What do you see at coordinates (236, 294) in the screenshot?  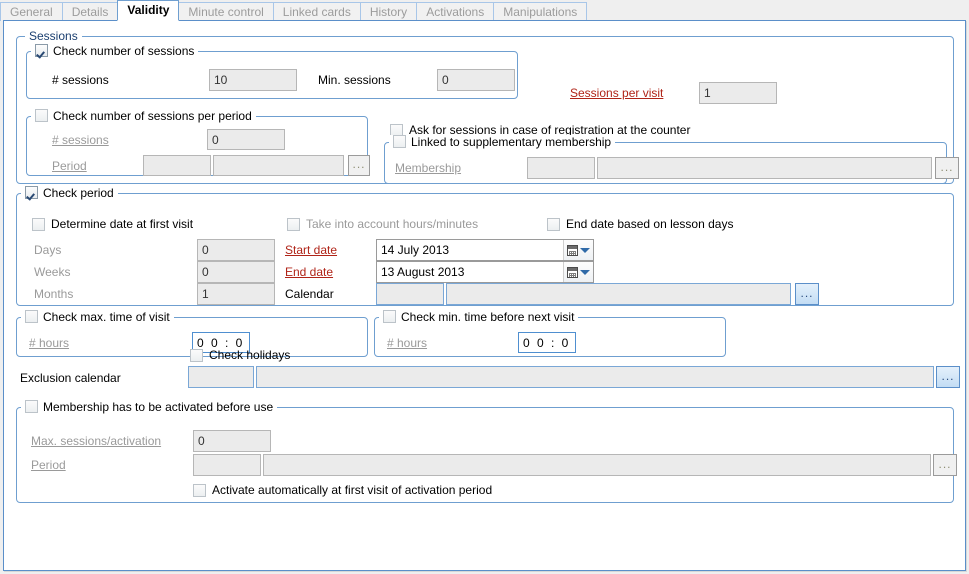 I see `months-input: 1` at bounding box center [236, 294].